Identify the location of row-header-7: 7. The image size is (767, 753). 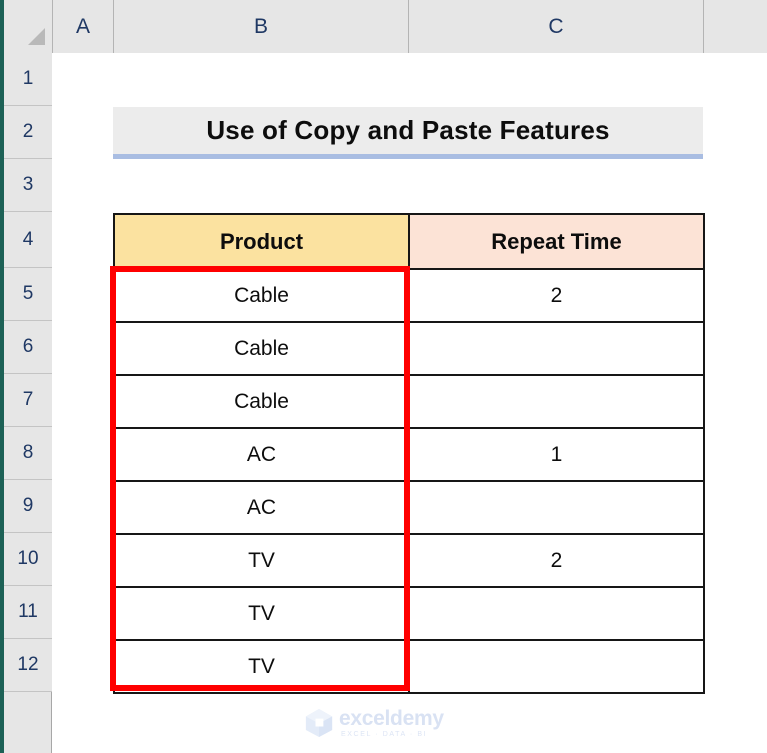
(28, 400).